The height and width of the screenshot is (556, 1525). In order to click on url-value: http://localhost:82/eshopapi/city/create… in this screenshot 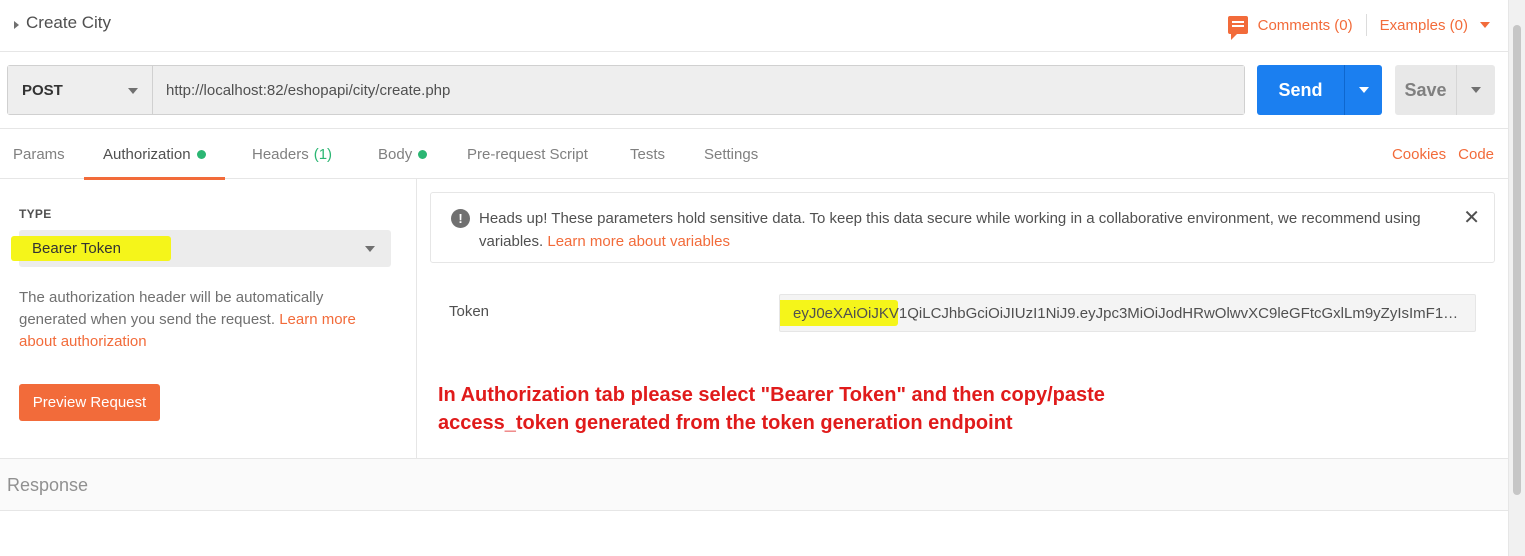, I will do `click(308, 90)`.